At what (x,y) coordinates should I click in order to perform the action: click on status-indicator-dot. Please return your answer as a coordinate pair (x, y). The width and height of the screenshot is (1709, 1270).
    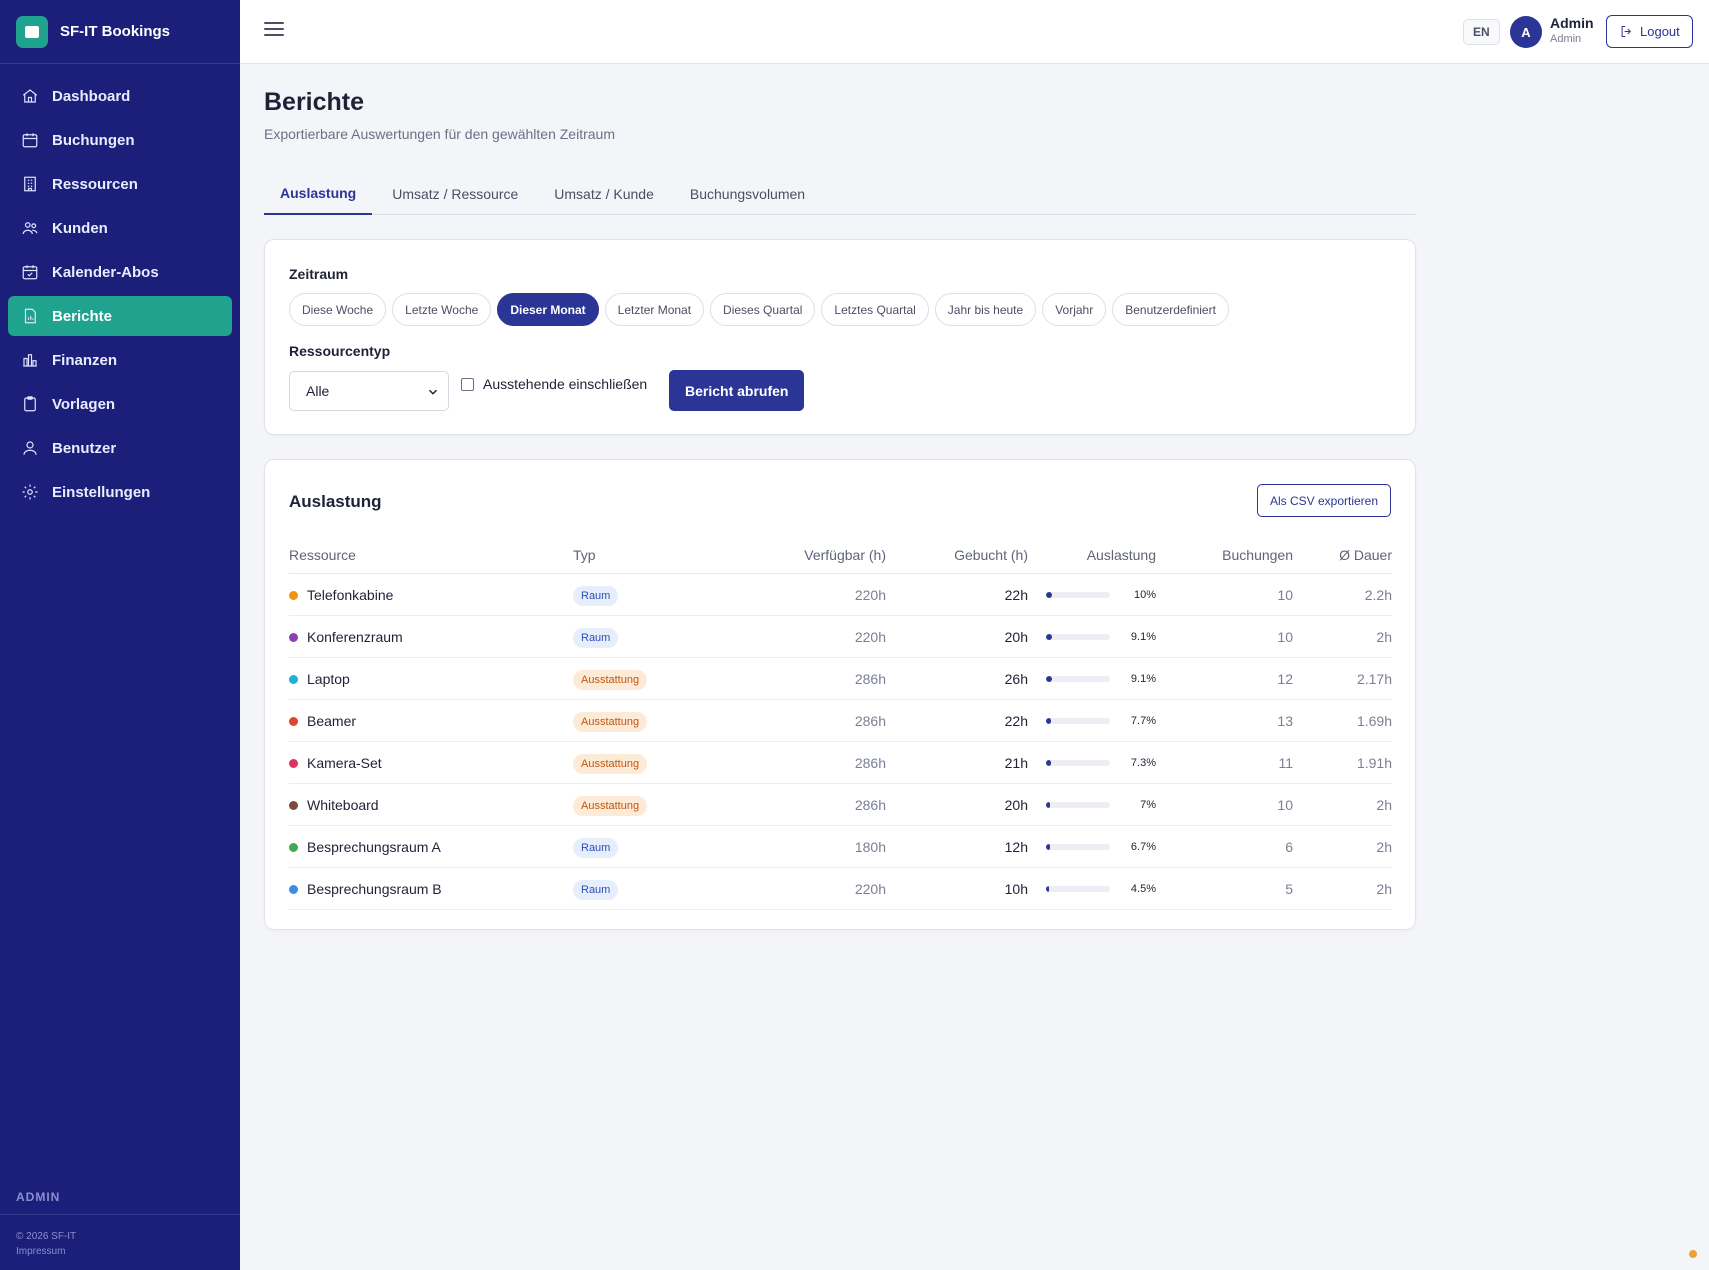
    Looking at the image, I should click on (1693, 1254).